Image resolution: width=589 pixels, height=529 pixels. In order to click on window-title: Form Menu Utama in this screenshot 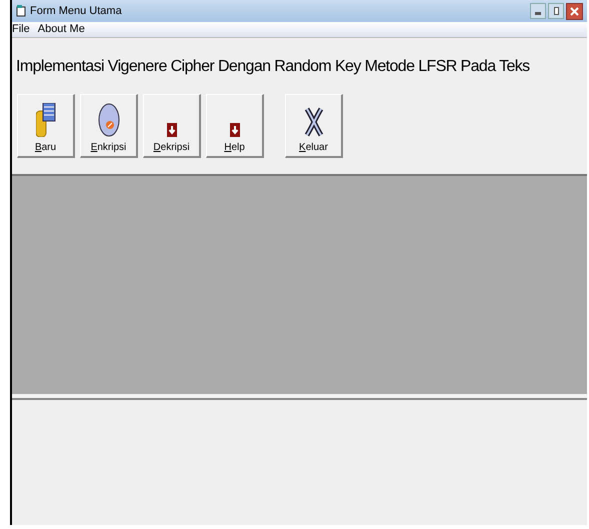, I will do `click(76, 11)`.